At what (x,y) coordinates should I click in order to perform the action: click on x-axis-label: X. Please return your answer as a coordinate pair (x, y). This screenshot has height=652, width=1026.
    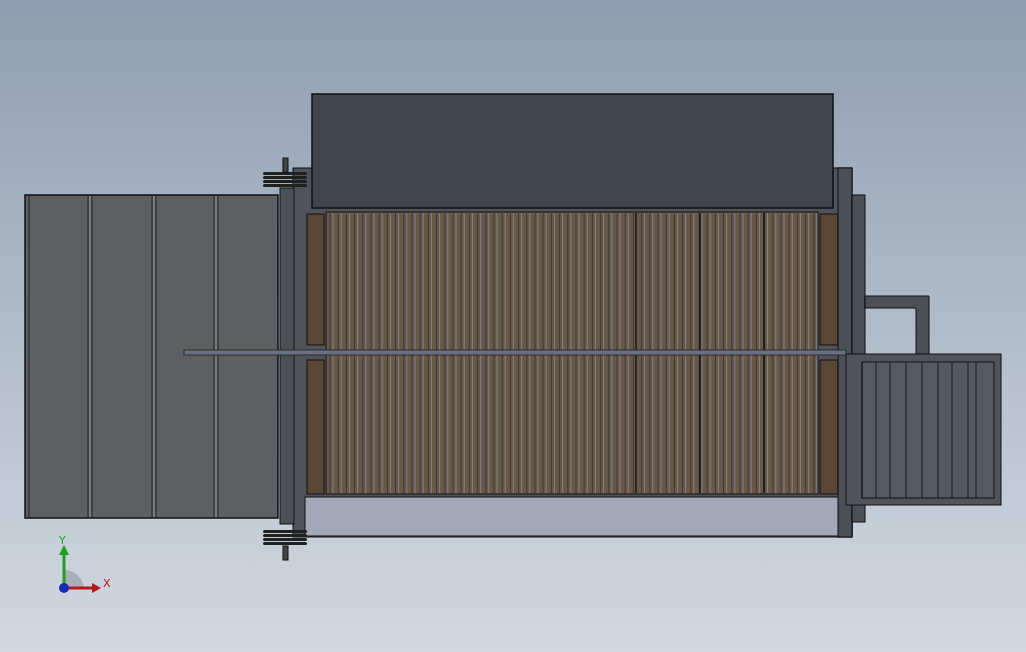
    Looking at the image, I should click on (107, 583).